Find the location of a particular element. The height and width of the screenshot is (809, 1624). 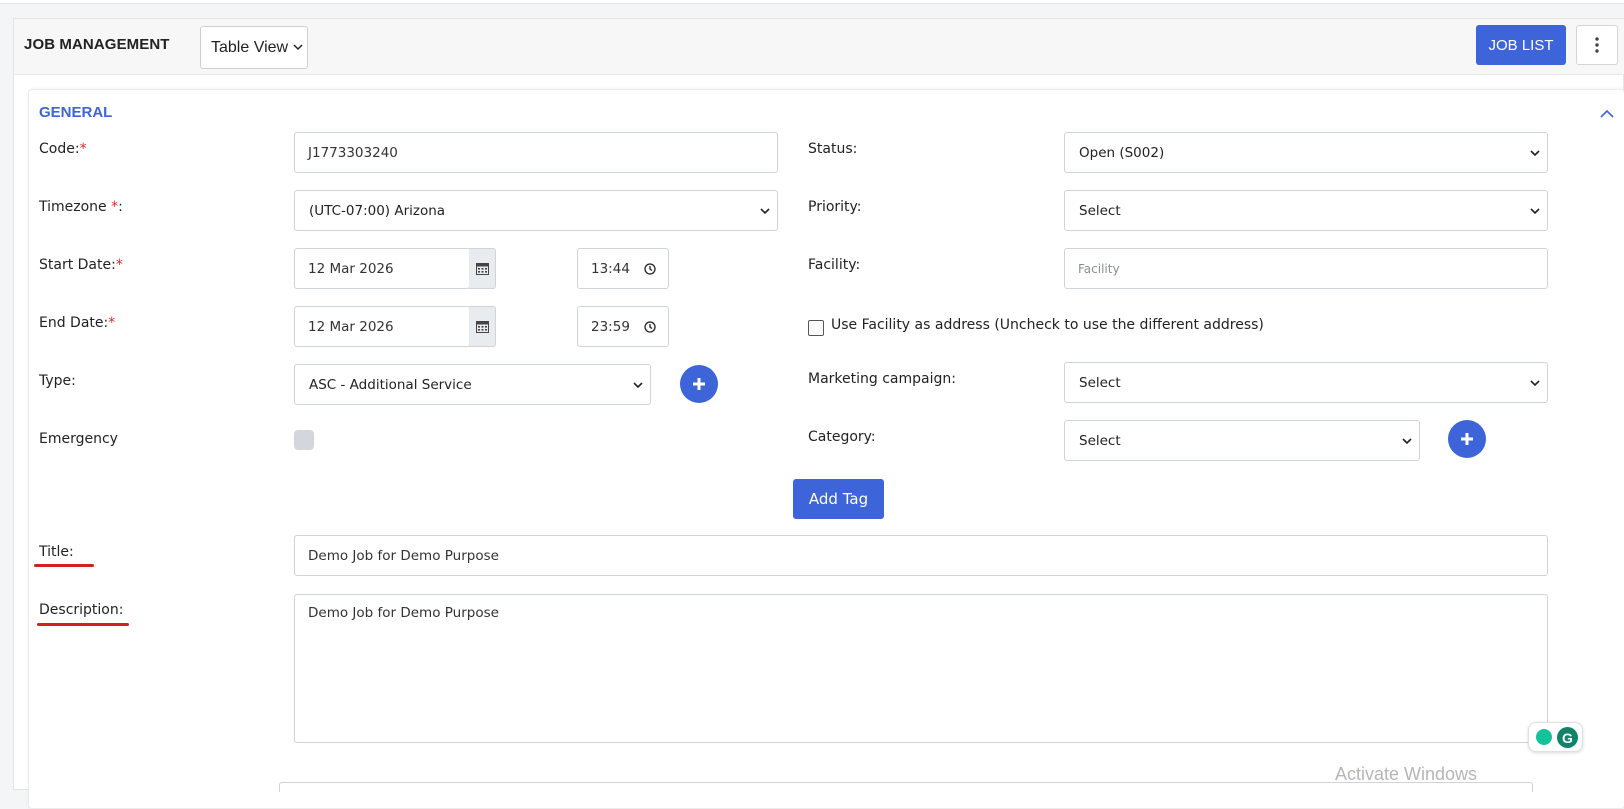

kebab-icon is located at coordinates (1597, 45).